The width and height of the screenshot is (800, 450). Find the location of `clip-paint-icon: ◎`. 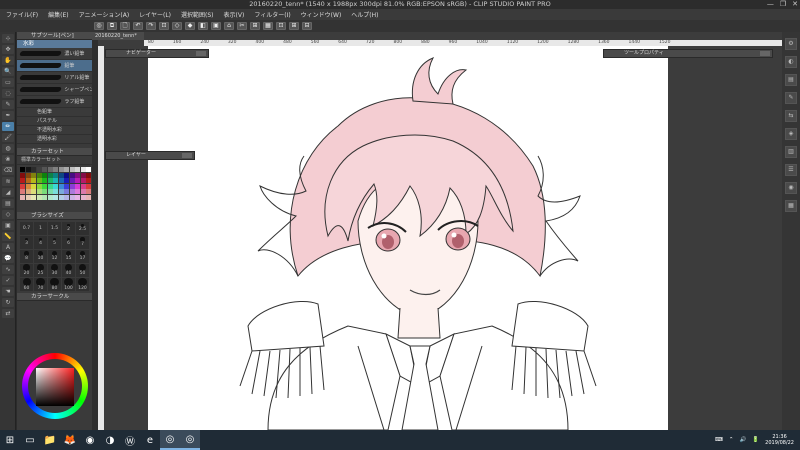

clip-paint-icon: ◎ is located at coordinates (190, 440).